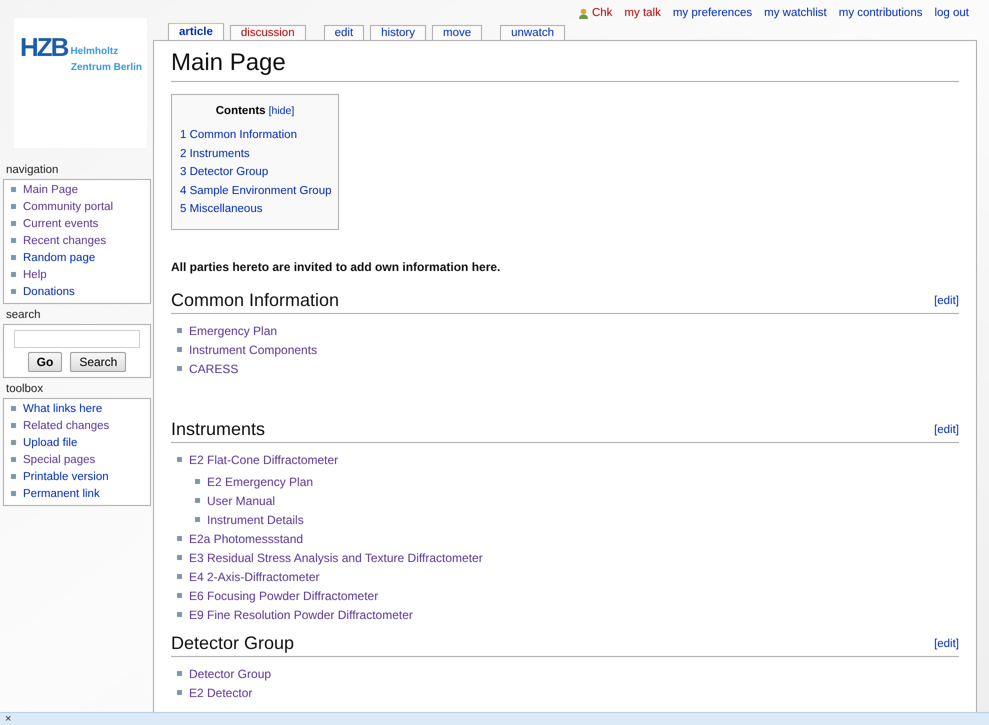 The width and height of the screenshot is (989, 725). I want to click on logo-text: Zentrum Berlin, so click(106, 68).